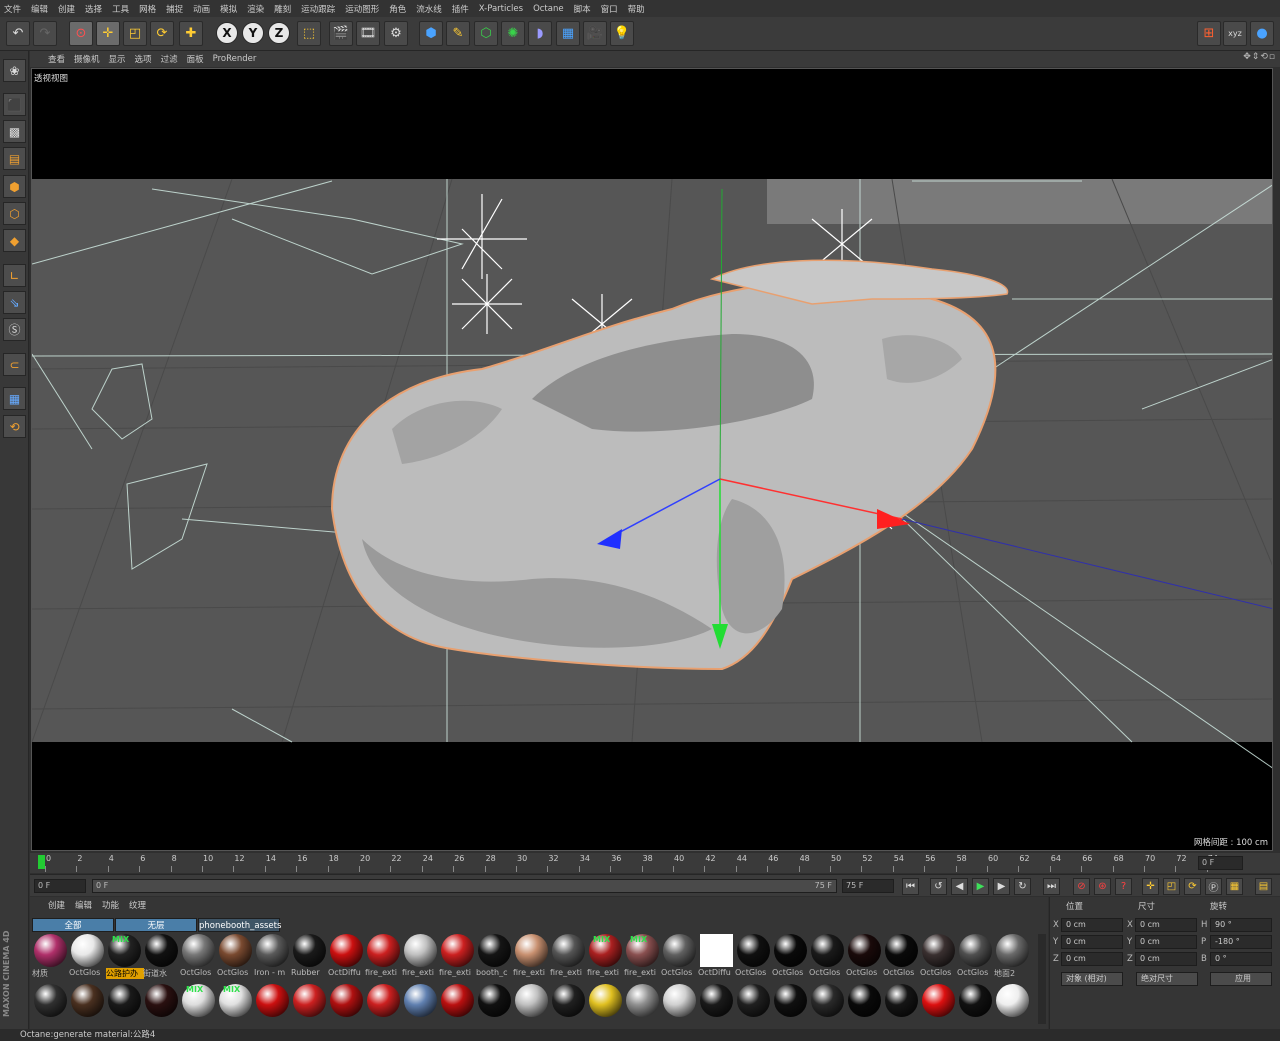 This screenshot has width=1280, height=1041. What do you see at coordinates (1001, 886) in the screenshot?
I see `next-frame-icon: ▶` at bounding box center [1001, 886].